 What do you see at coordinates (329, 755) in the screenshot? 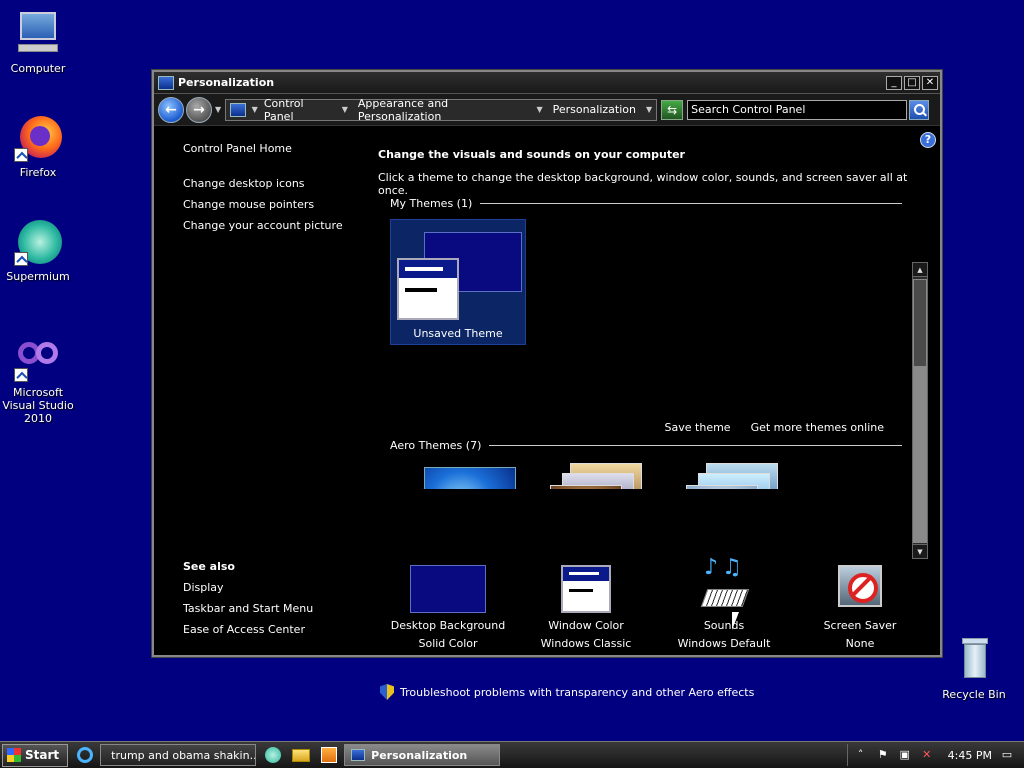
I see `media-player-icon` at bounding box center [329, 755].